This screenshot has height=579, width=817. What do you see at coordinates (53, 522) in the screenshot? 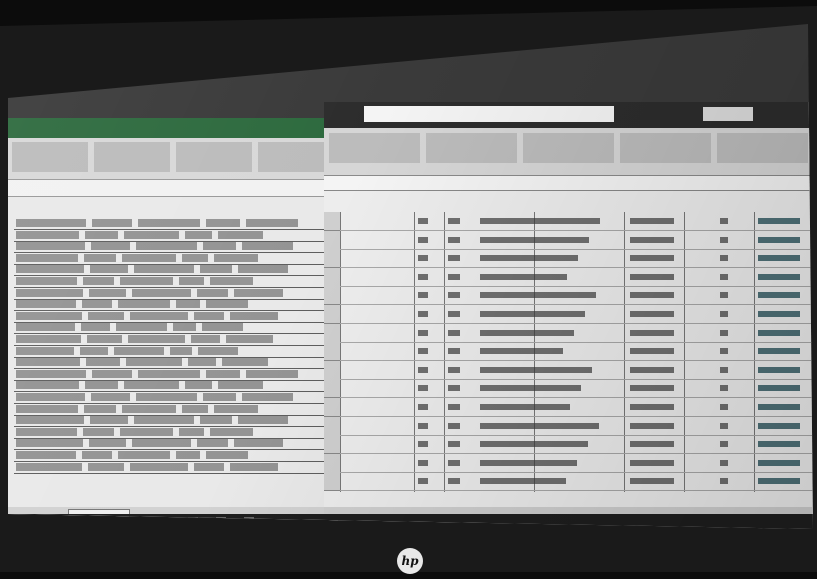
I see `start-icon` at bounding box center [53, 522].